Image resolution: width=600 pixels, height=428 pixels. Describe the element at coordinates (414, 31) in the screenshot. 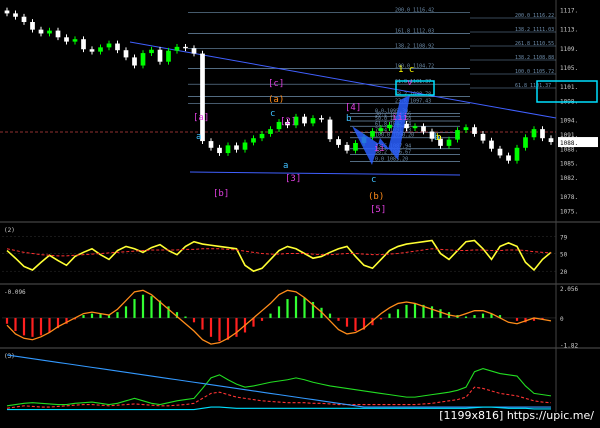

I see `fib-label: 161.8 1112.03` at that location.